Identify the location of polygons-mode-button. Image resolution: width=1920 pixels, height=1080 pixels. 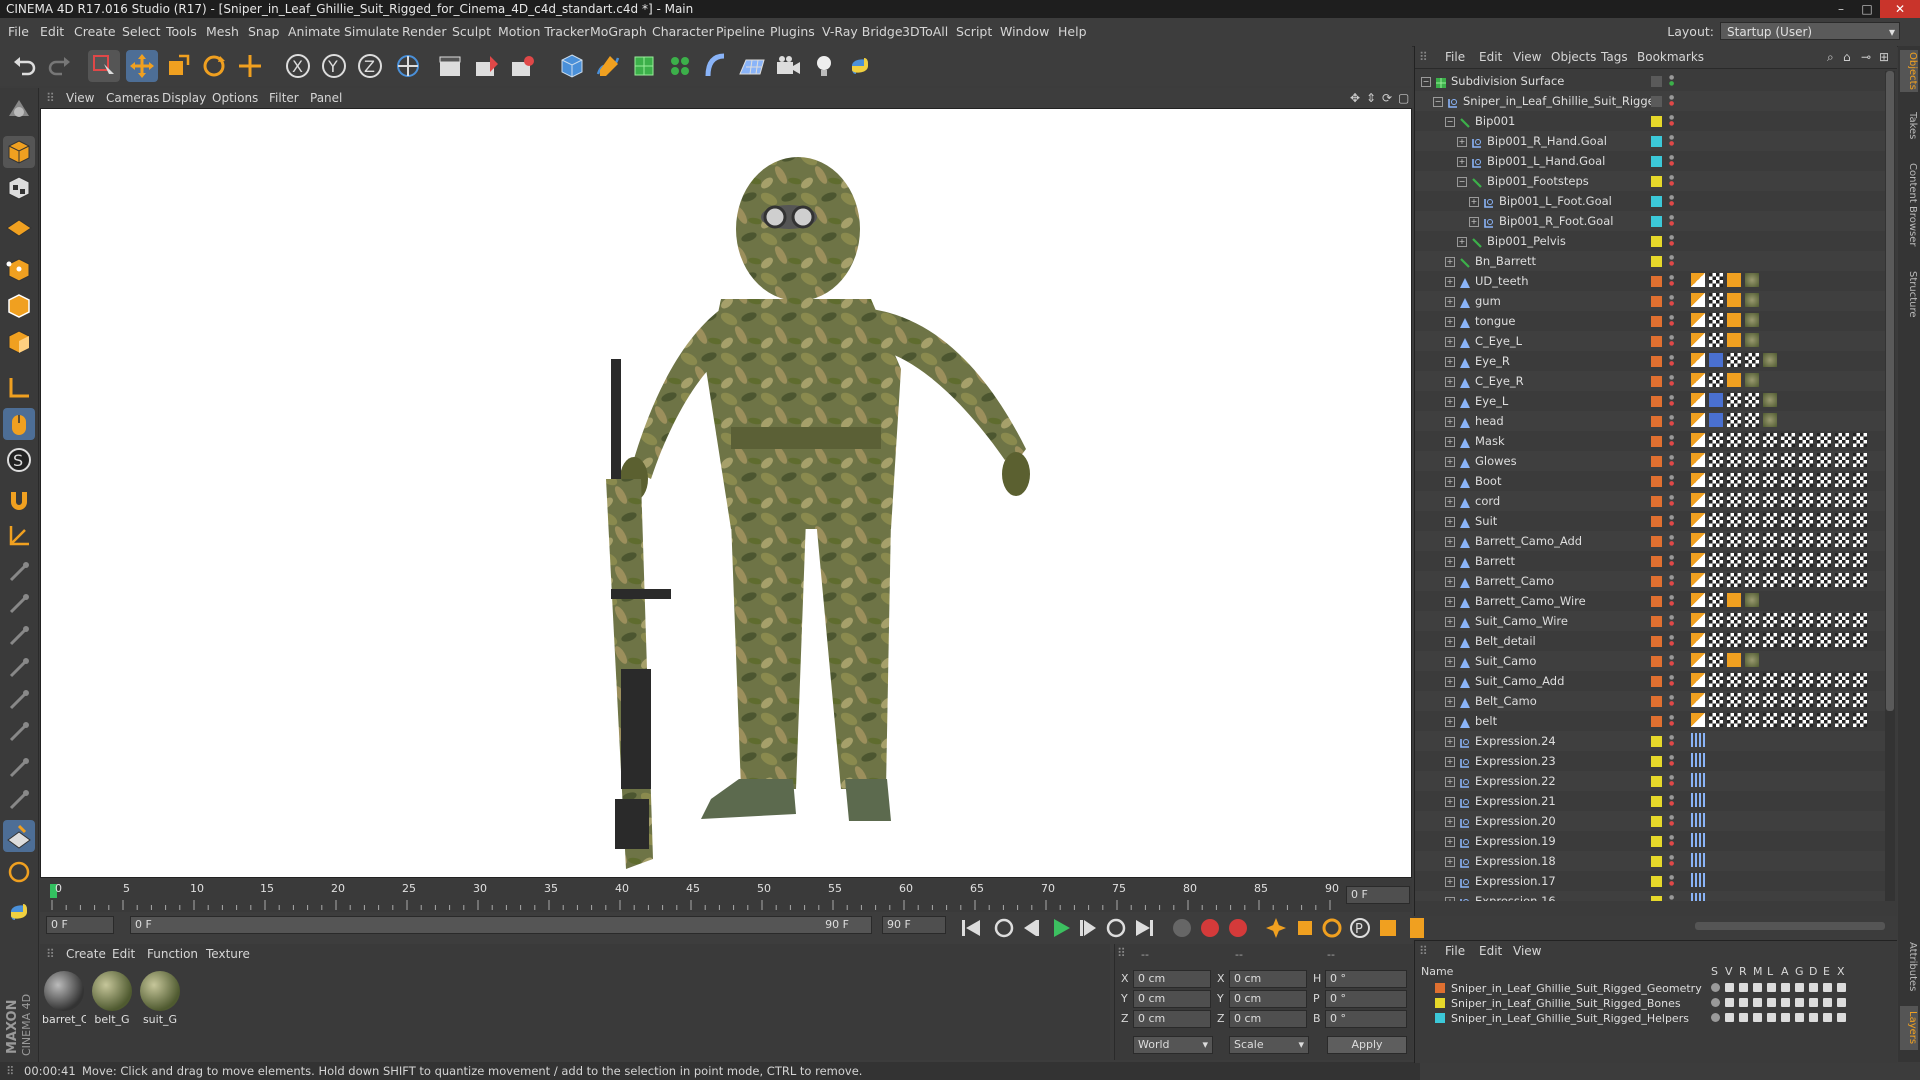
(19, 342).